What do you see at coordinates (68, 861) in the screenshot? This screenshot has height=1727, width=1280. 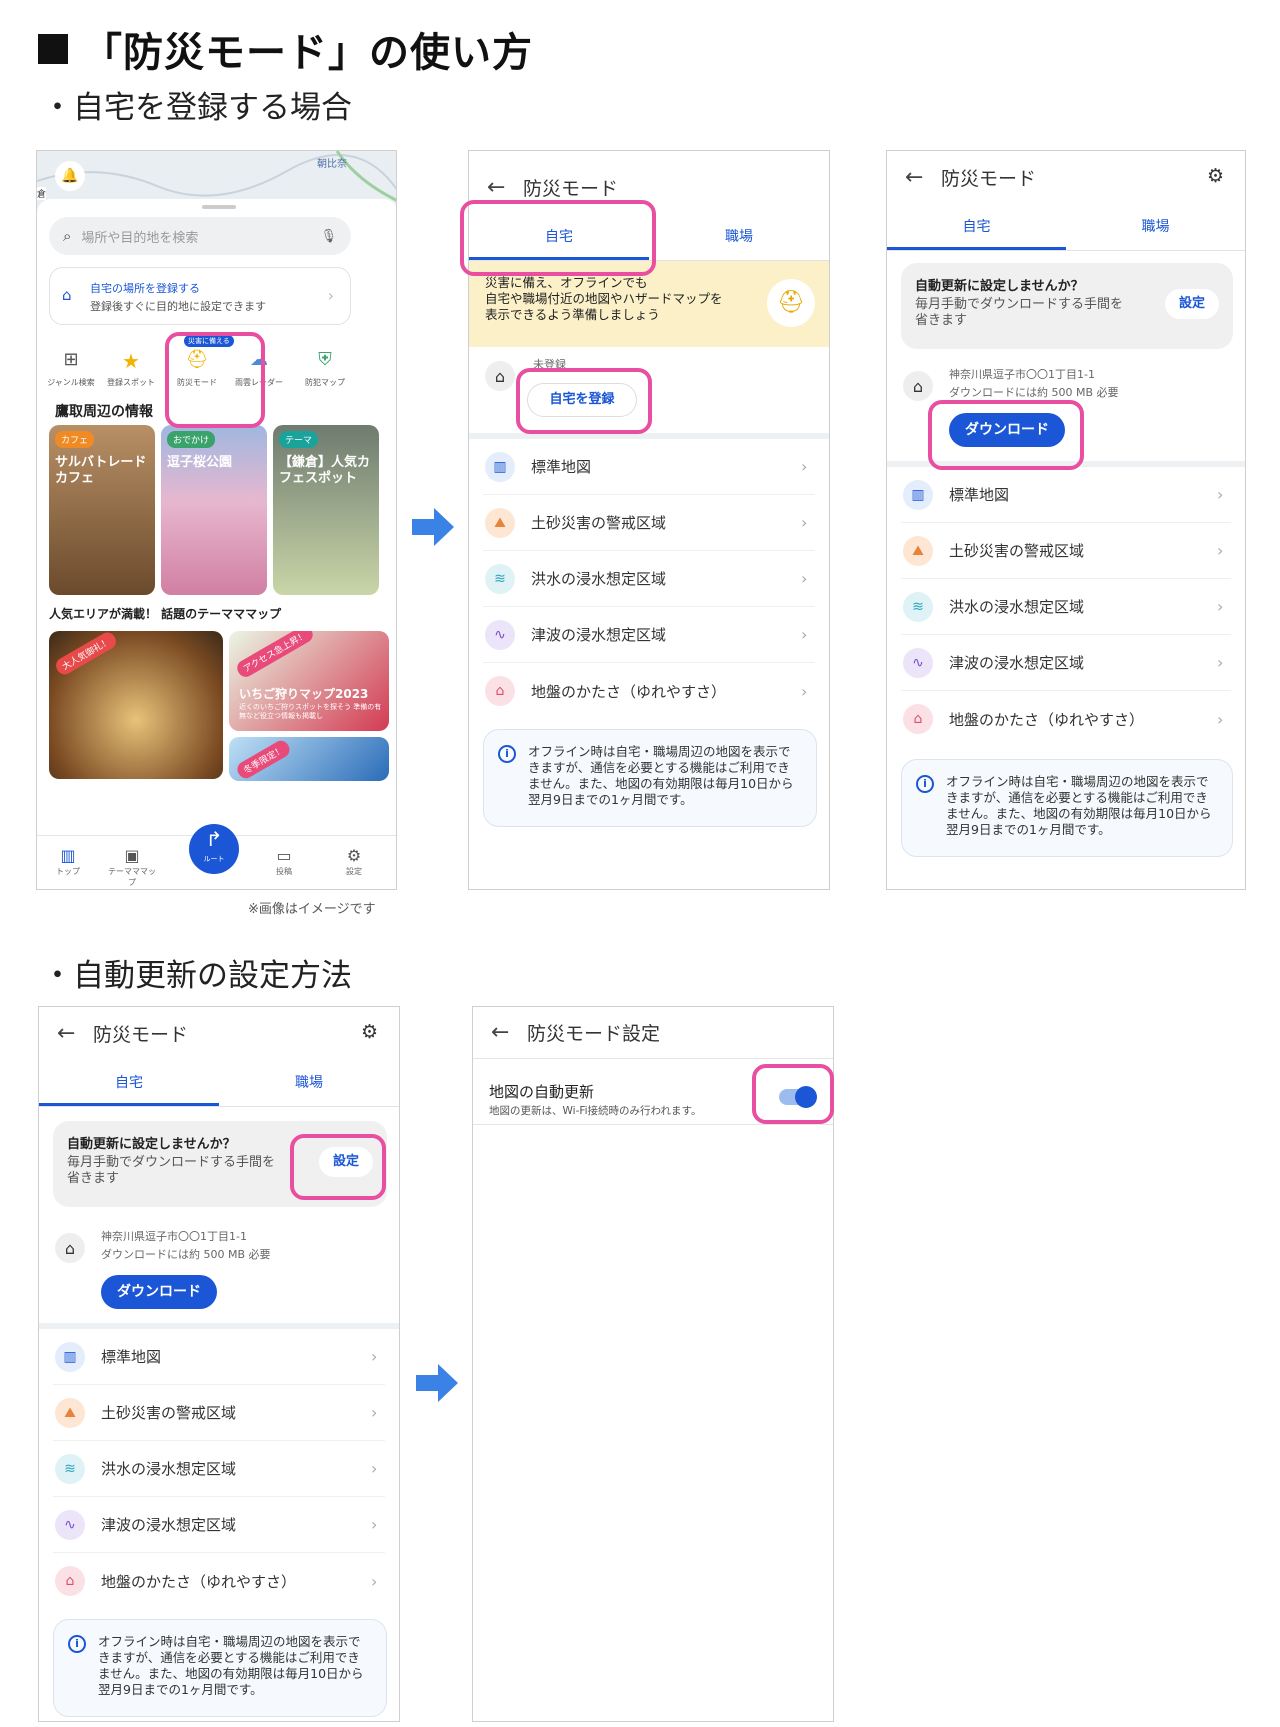 I see `nav-top: ▥ トップ` at bounding box center [68, 861].